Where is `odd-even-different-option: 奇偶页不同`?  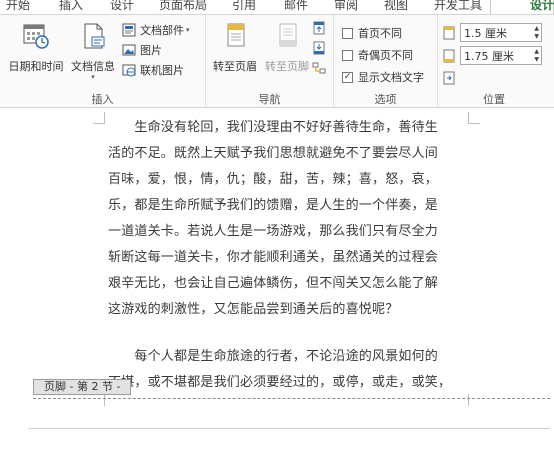 odd-even-different-option: 奇偶页不同 is located at coordinates (377, 55).